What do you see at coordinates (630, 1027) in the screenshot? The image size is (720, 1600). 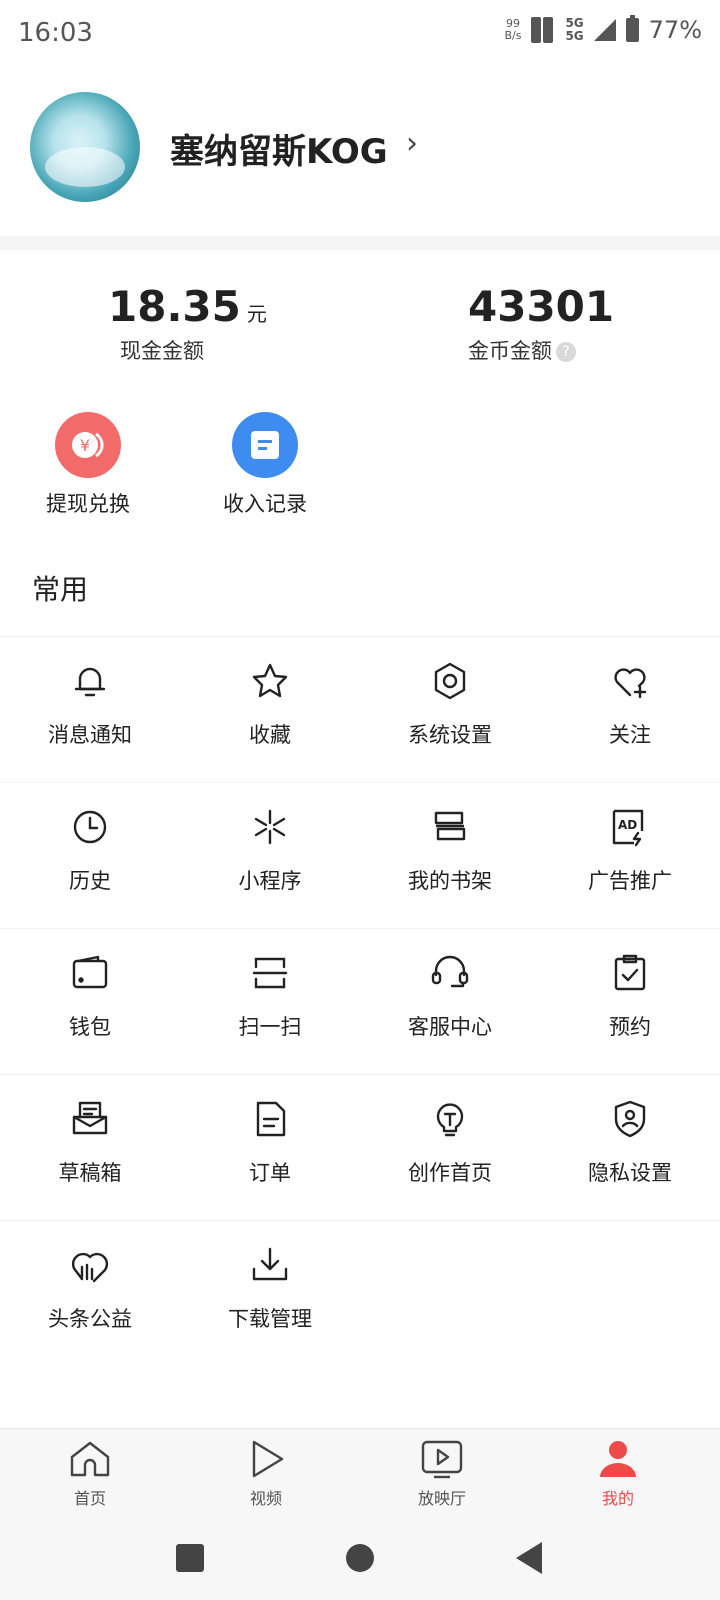 I see `grid-label: 预约` at bounding box center [630, 1027].